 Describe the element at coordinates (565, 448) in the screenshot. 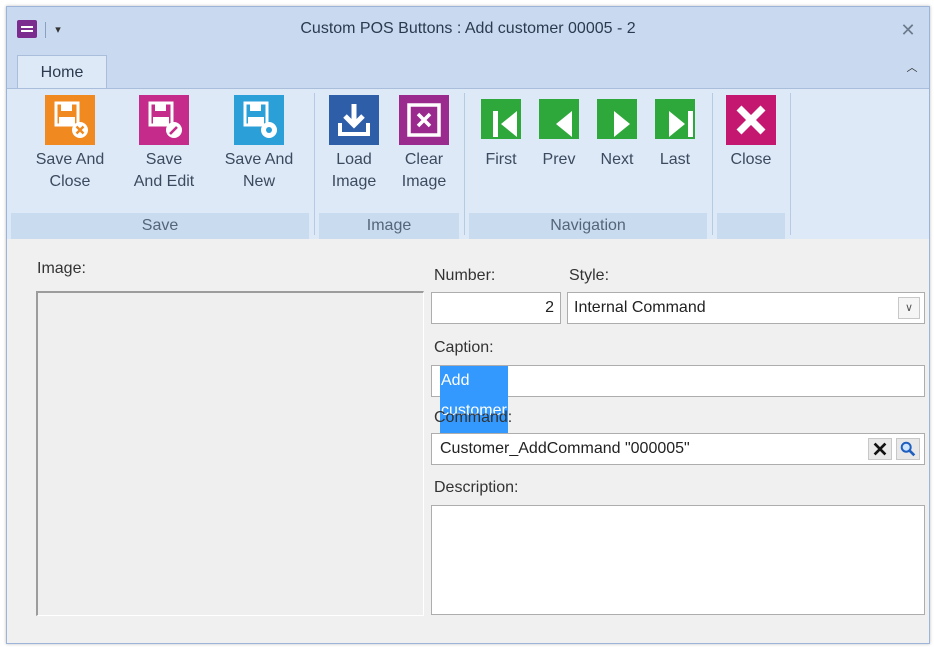

I see `command-value: Customer_AddCommand "000005"` at that location.